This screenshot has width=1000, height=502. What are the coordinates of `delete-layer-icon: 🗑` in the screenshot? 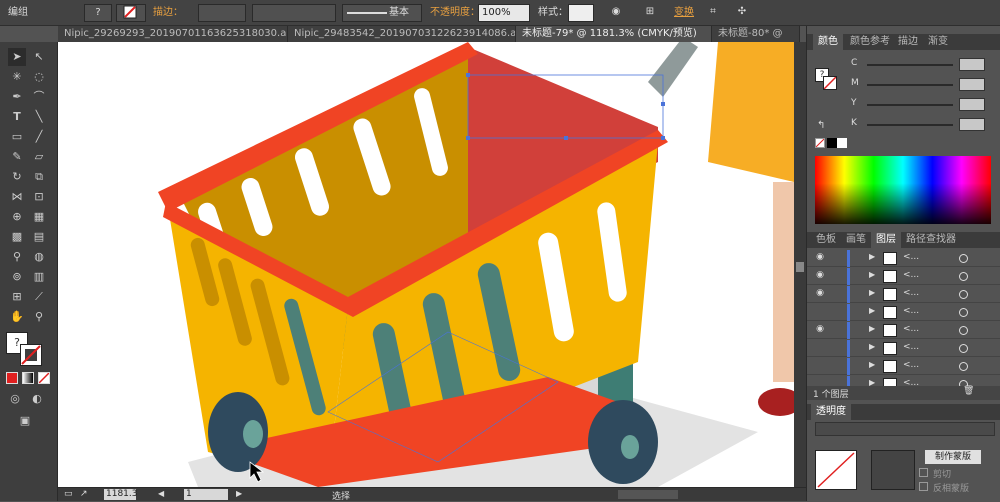 It's located at (968, 391).